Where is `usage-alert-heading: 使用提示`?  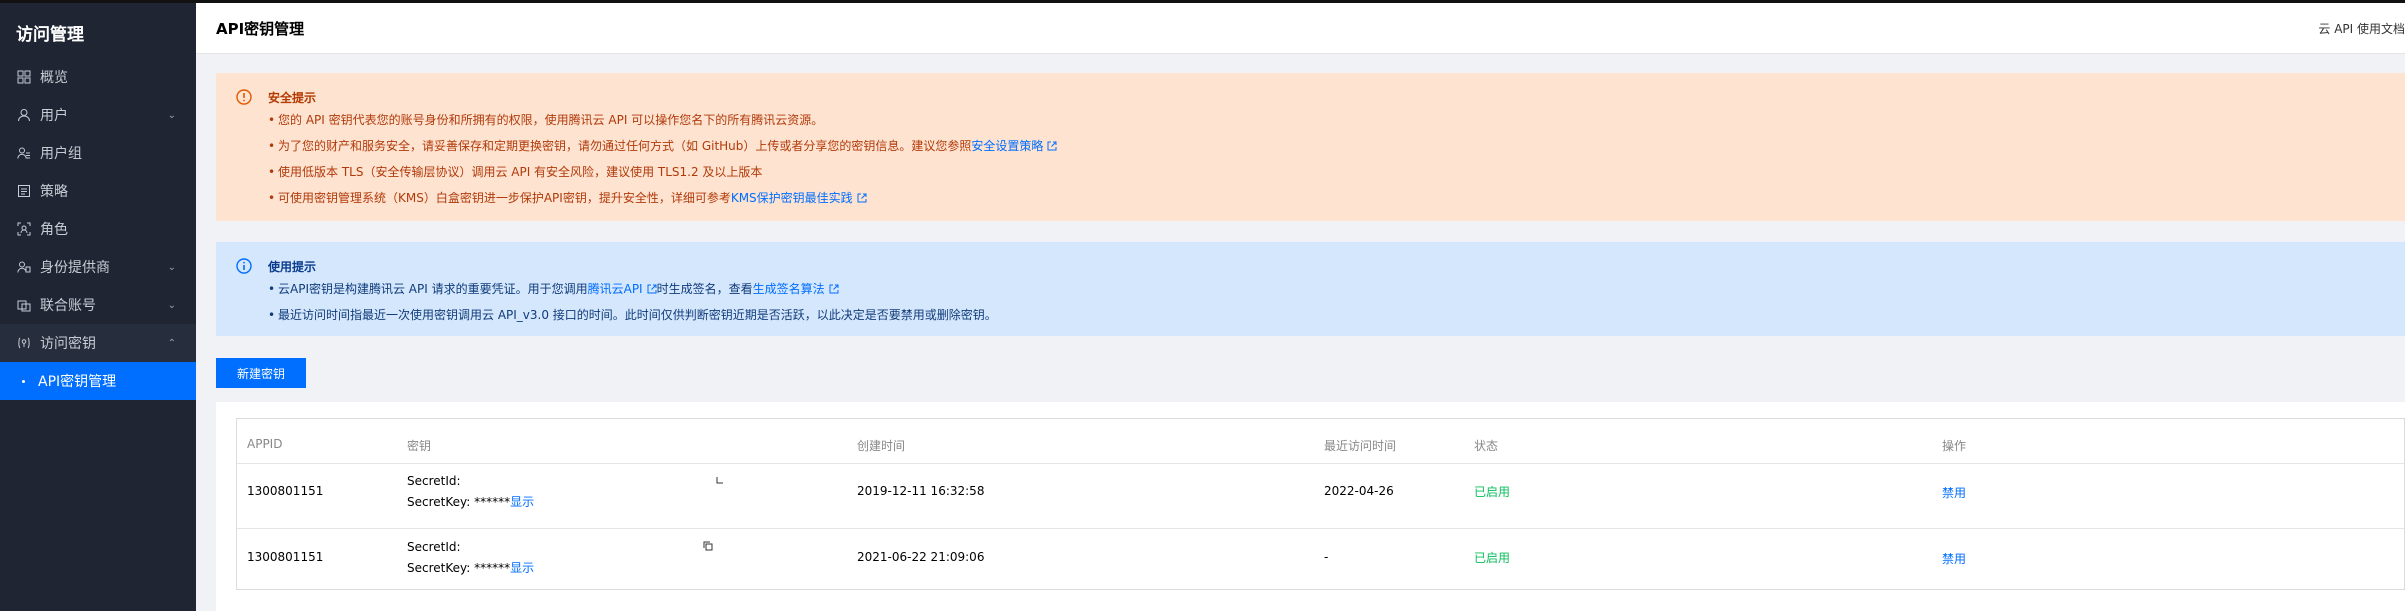 usage-alert-heading: 使用提示 is located at coordinates (292, 267).